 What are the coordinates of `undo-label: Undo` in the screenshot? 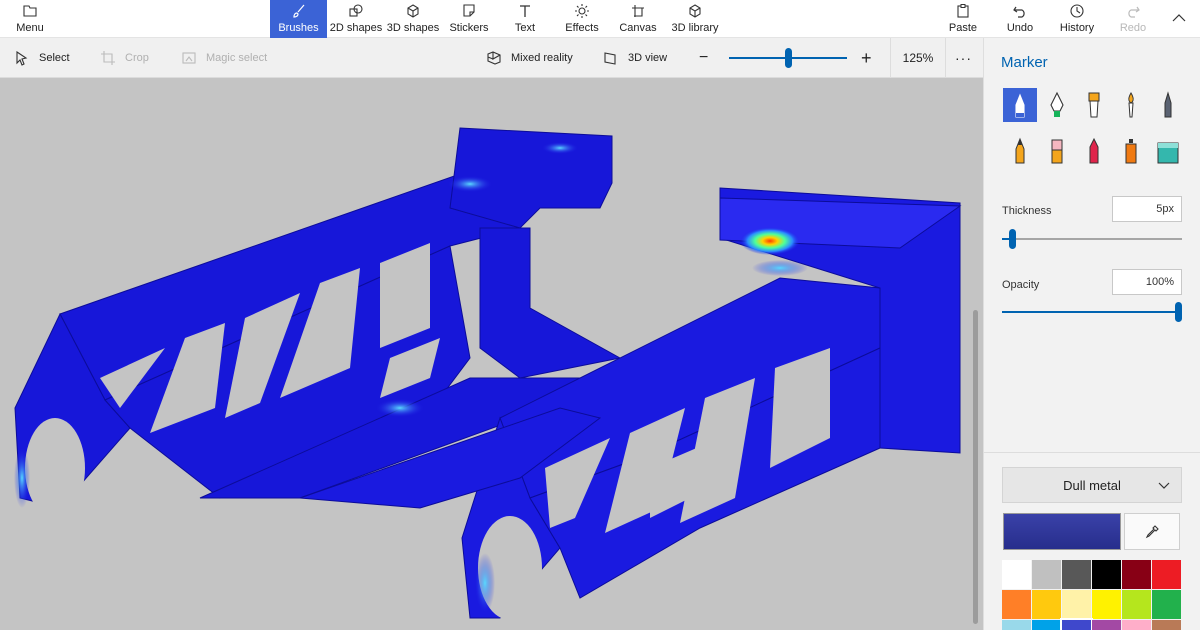 It's located at (1020, 28).